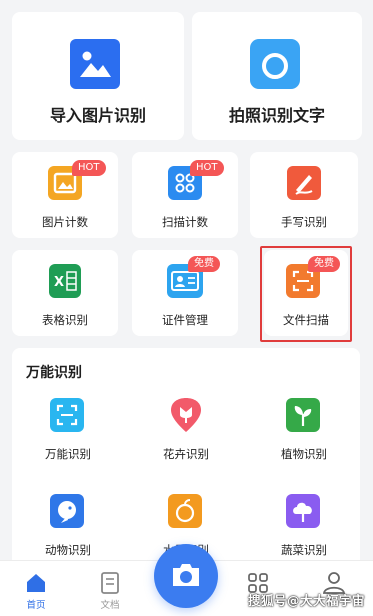 This screenshot has height=616, width=373. Describe the element at coordinates (276, 115) in the screenshot. I see `photo-ocr-label: 拍照识别文字` at that location.